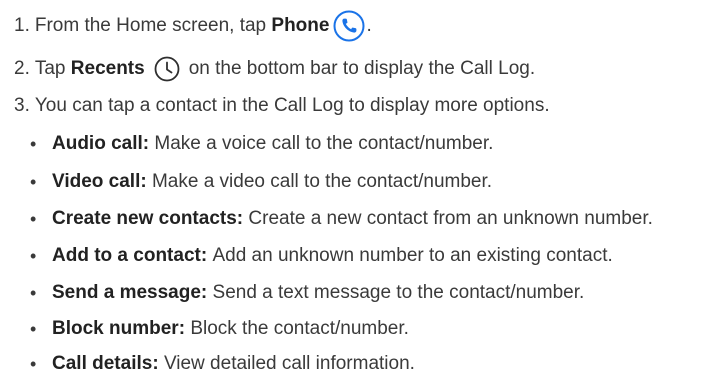 Image resolution: width=713 pixels, height=376 pixels. I want to click on option-term: Block number:, so click(119, 328).